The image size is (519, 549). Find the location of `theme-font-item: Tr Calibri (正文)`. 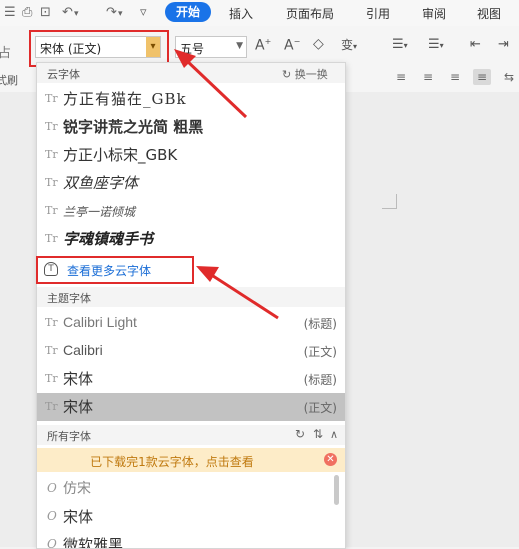

theme-font-item: Tr Calibri (正文) is located at coordinates (191, 351).